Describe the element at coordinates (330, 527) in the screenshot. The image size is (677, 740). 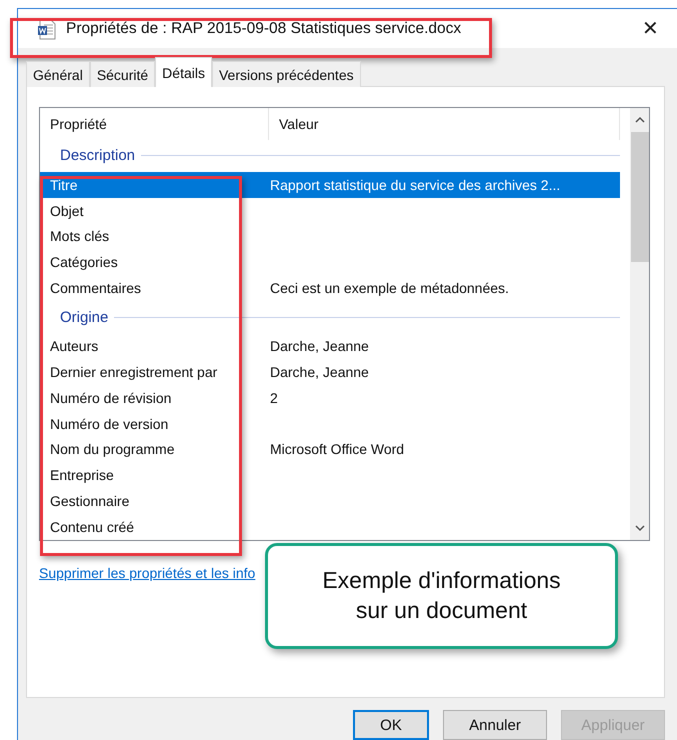
I see `property-row: Contenu créé` at that location.